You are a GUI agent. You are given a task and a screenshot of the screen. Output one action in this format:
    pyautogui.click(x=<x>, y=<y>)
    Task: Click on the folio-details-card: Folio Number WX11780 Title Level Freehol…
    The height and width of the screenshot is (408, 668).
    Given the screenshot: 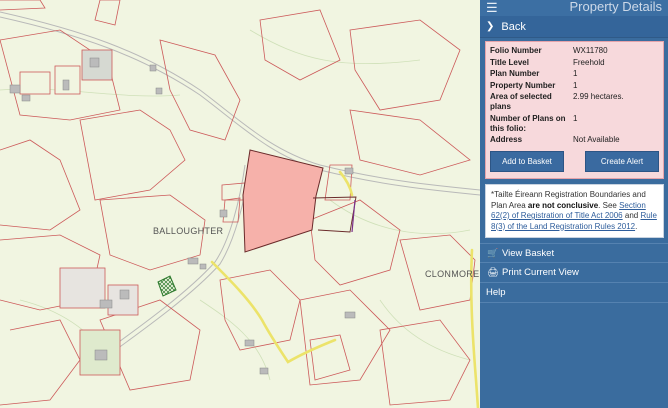 What is the action you would take?
    pyautogui.click(x=574, y=110)
    